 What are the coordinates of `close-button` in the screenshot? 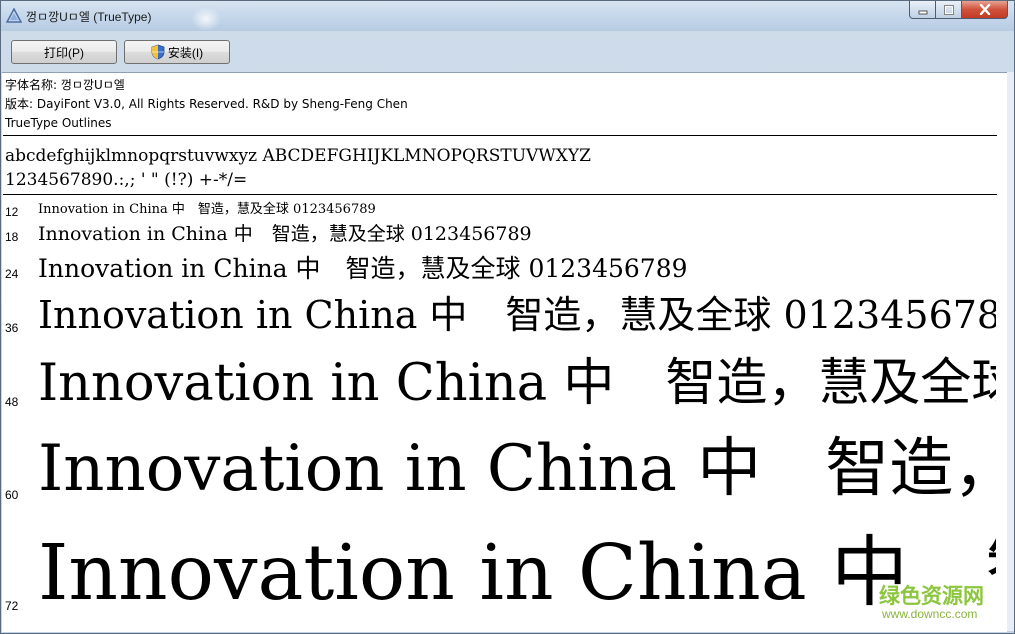 It's located at (985, 10).